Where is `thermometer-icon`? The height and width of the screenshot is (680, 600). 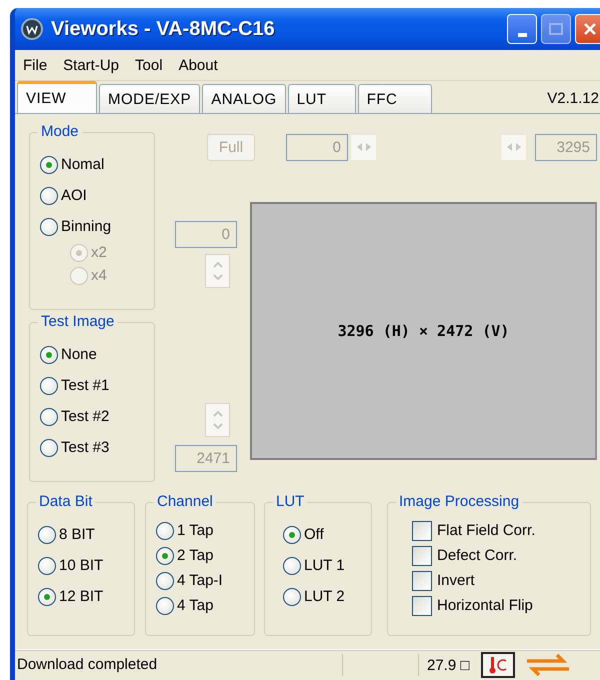
thermometer-icon is located at coordinates (498, 665).